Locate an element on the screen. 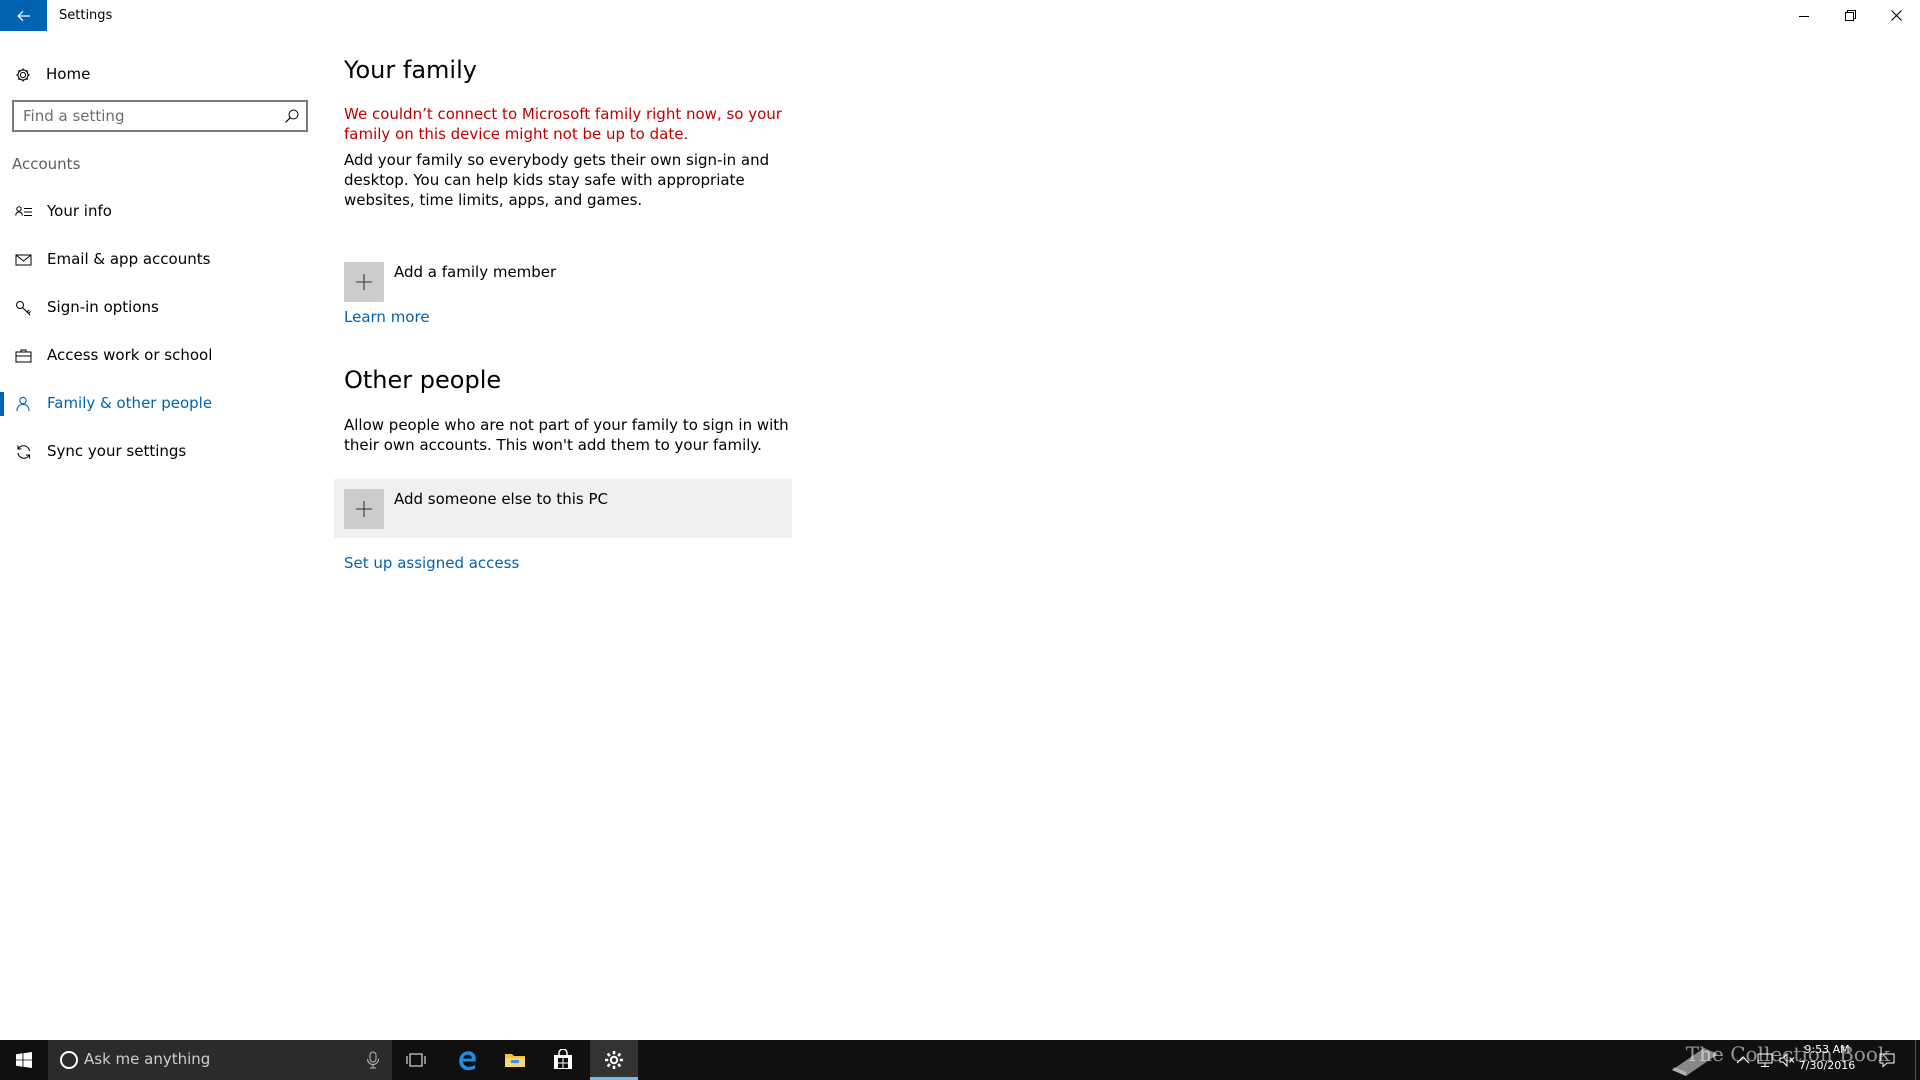  sync-icon is located at coordinates (24, 452).